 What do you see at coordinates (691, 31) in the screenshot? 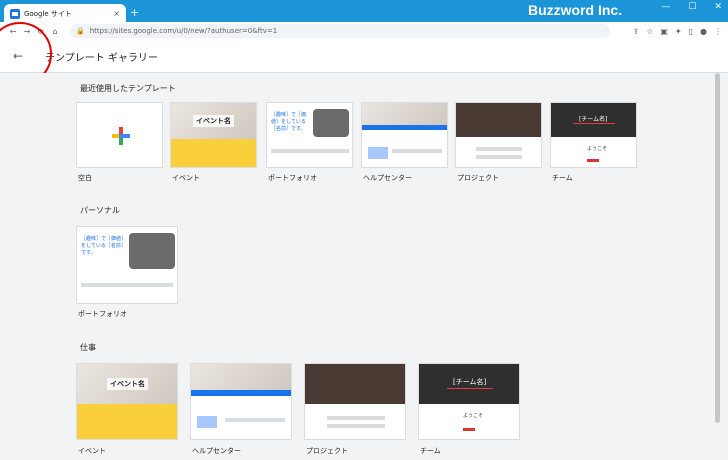
I see `sidepanel-icon: ▯` at bounding box center [691, 31].